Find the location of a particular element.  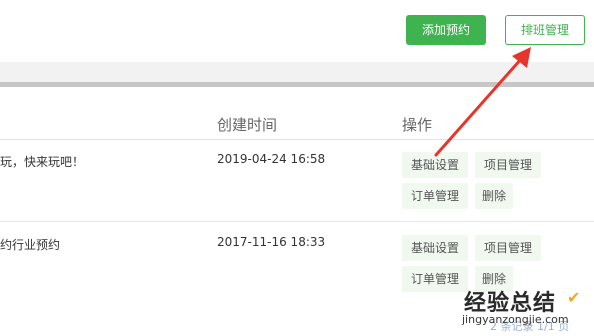

row-created: 2019-04-24 16:58 is located at coordinates (271, 159).